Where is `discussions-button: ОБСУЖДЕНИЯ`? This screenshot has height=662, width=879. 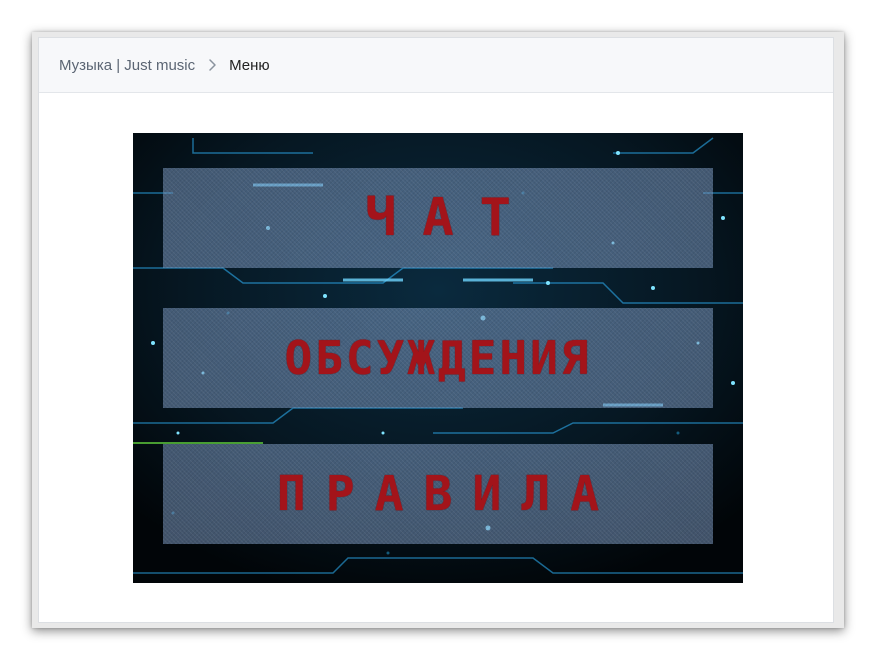 discussions-button: ОБСУЖДЕНИЯ is located at coordinates (438, 358).